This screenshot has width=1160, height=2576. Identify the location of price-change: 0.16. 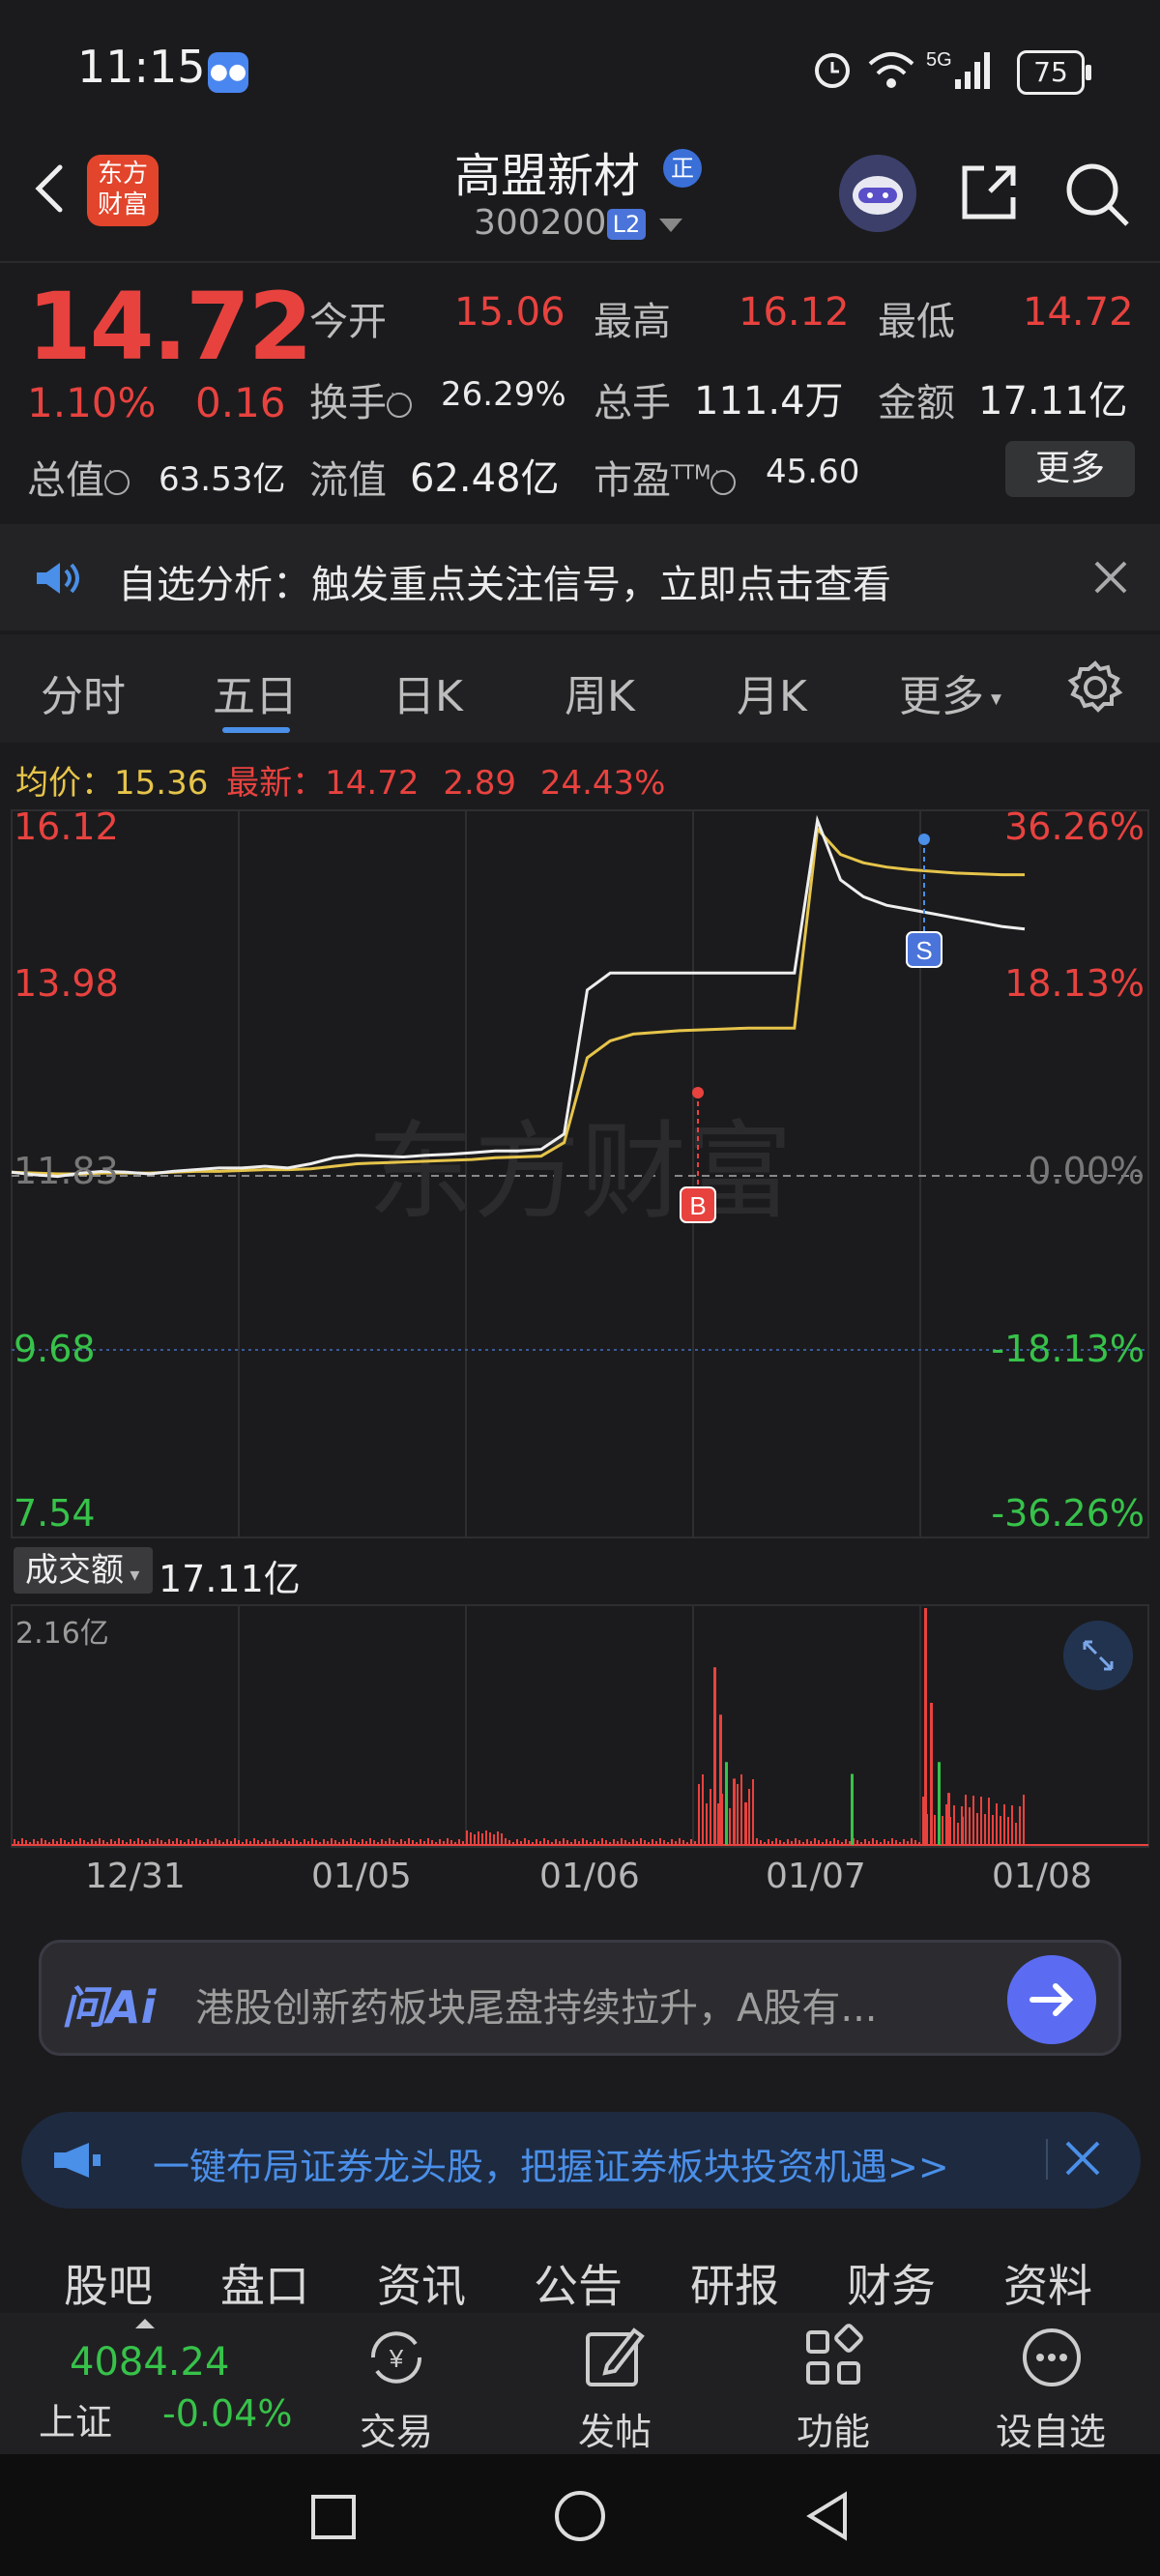
(240, 402).